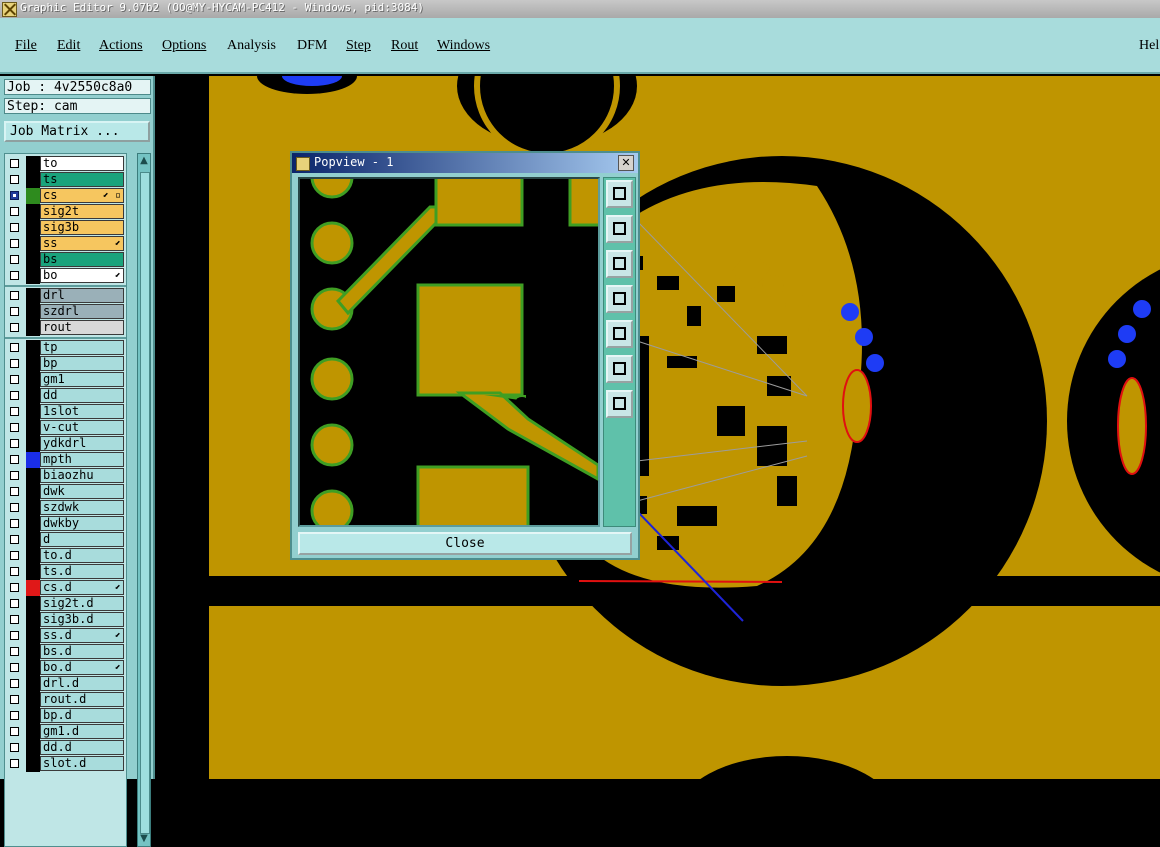  What do you see at coordinates (619, 264) in the screenshot?
I see `popview-tool-pan-down` at bounding box center [619, 264].